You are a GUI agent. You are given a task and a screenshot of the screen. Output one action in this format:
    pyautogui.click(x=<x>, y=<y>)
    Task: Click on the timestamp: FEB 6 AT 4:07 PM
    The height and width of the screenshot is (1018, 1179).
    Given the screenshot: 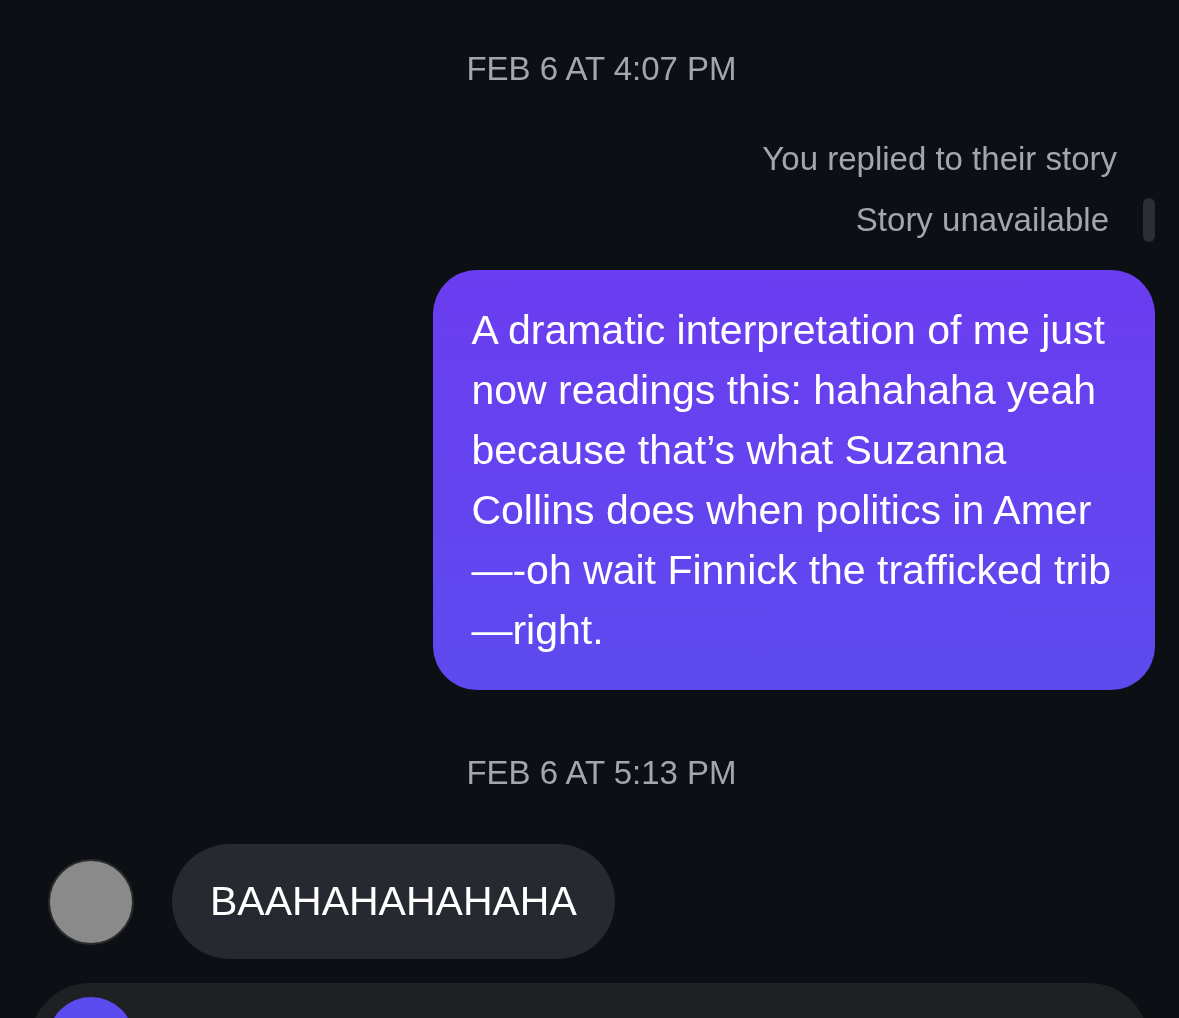 What is the action you would take?
    pyautogui.click(x=601, y=69)
    